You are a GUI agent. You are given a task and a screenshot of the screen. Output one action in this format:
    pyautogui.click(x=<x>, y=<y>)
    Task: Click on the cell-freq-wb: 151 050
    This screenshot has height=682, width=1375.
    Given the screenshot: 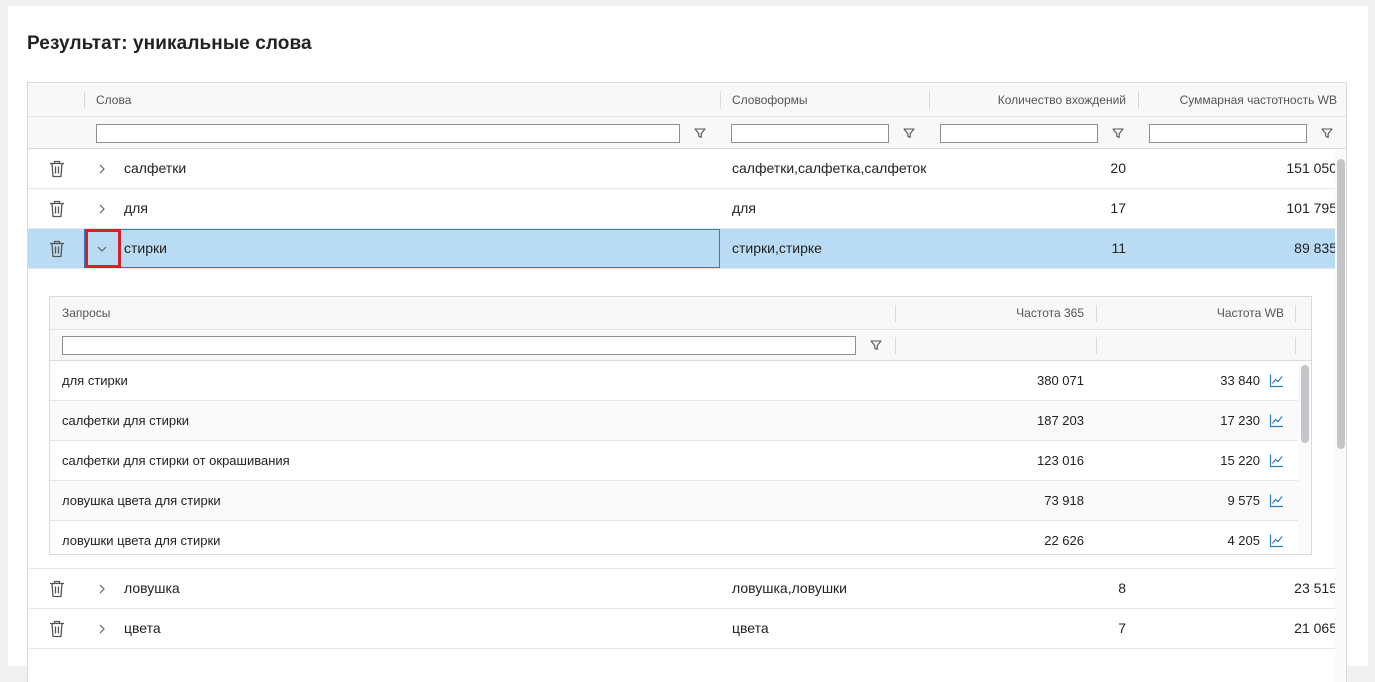 What is the action you would take?
    pyautogui.click(x=1311, y=168)
    